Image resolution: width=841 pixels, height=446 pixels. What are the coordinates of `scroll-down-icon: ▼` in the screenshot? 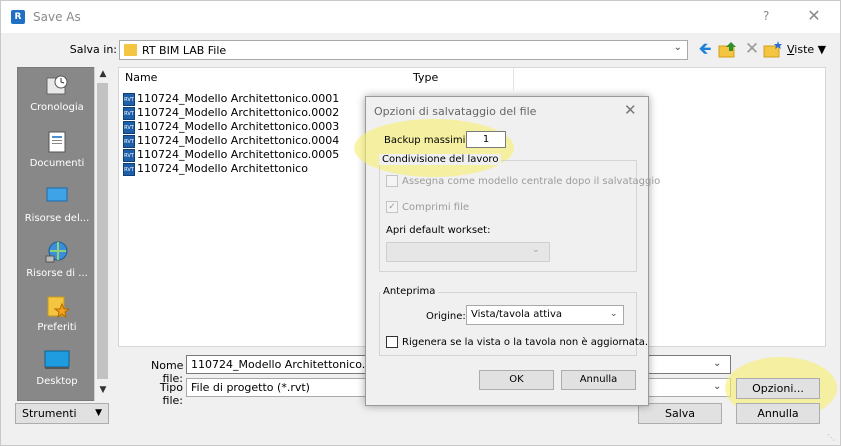 It's located at (103, 390).